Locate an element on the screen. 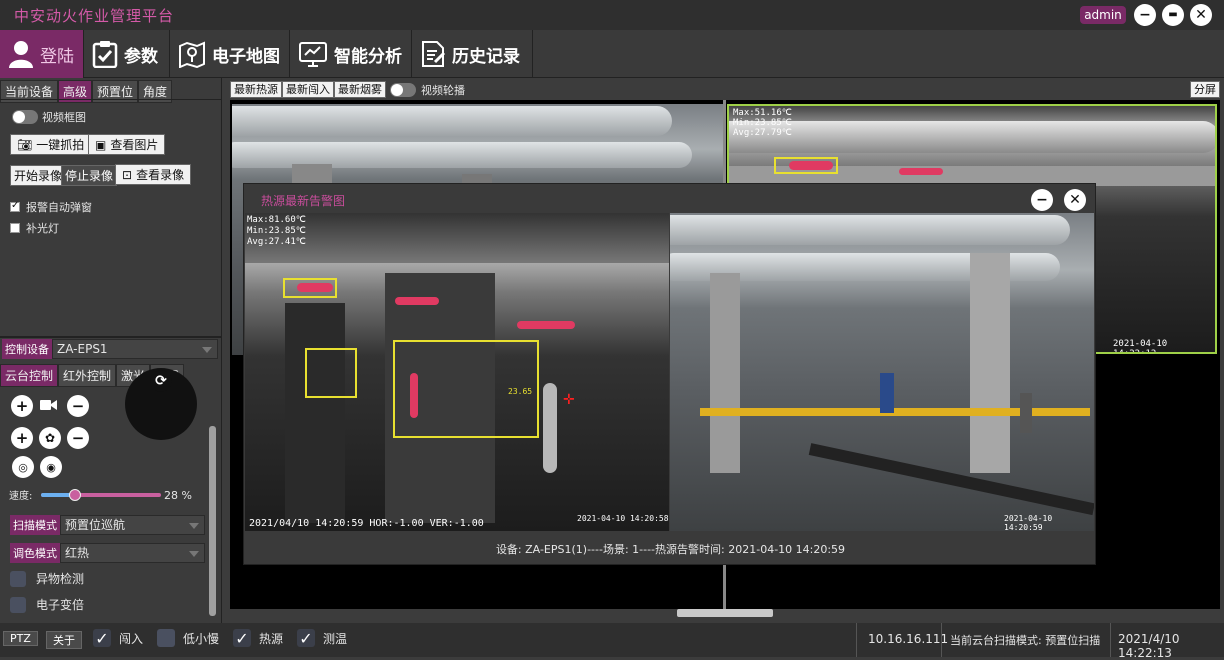 This screenshot has height=660, width=1224. popup-thermal-hud: 2021/04/10 14:20:59 HOR:-1.00 VER:-1.00 is located at coordinates (366, 523).